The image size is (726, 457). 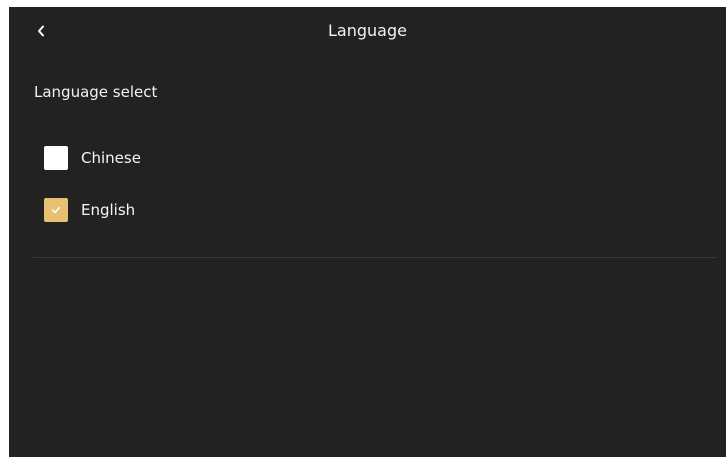 I want to click on option-label: English, so click(x=108, y=210).